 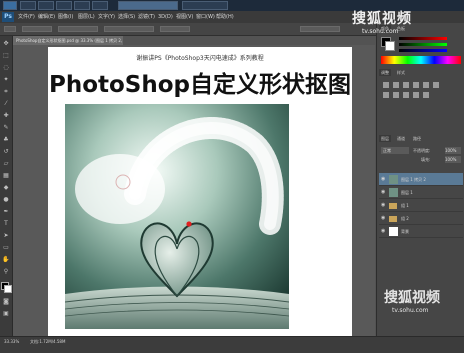 What do you see at coordinates (10, 29) in the screenshot?
I see `tool-preset-picker` at bounding box center [10, 29].